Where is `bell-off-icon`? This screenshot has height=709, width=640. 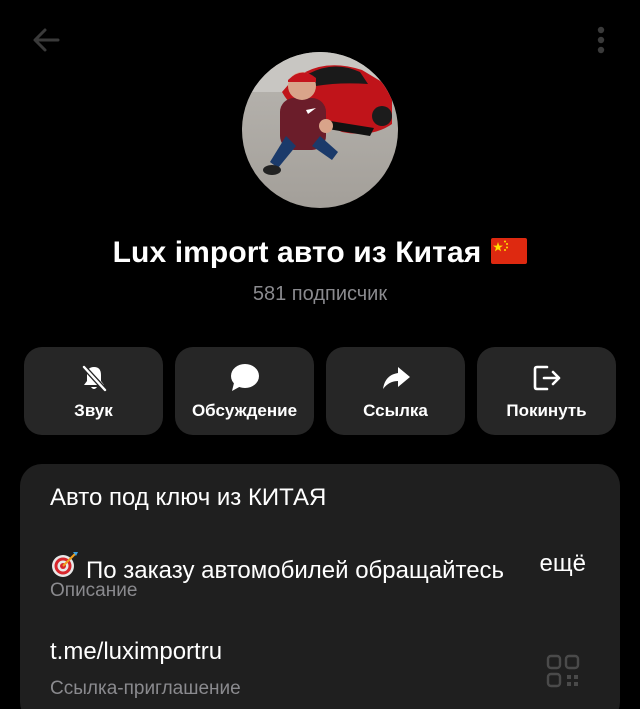 bell-off-icon is located at coordinates (94, 378).